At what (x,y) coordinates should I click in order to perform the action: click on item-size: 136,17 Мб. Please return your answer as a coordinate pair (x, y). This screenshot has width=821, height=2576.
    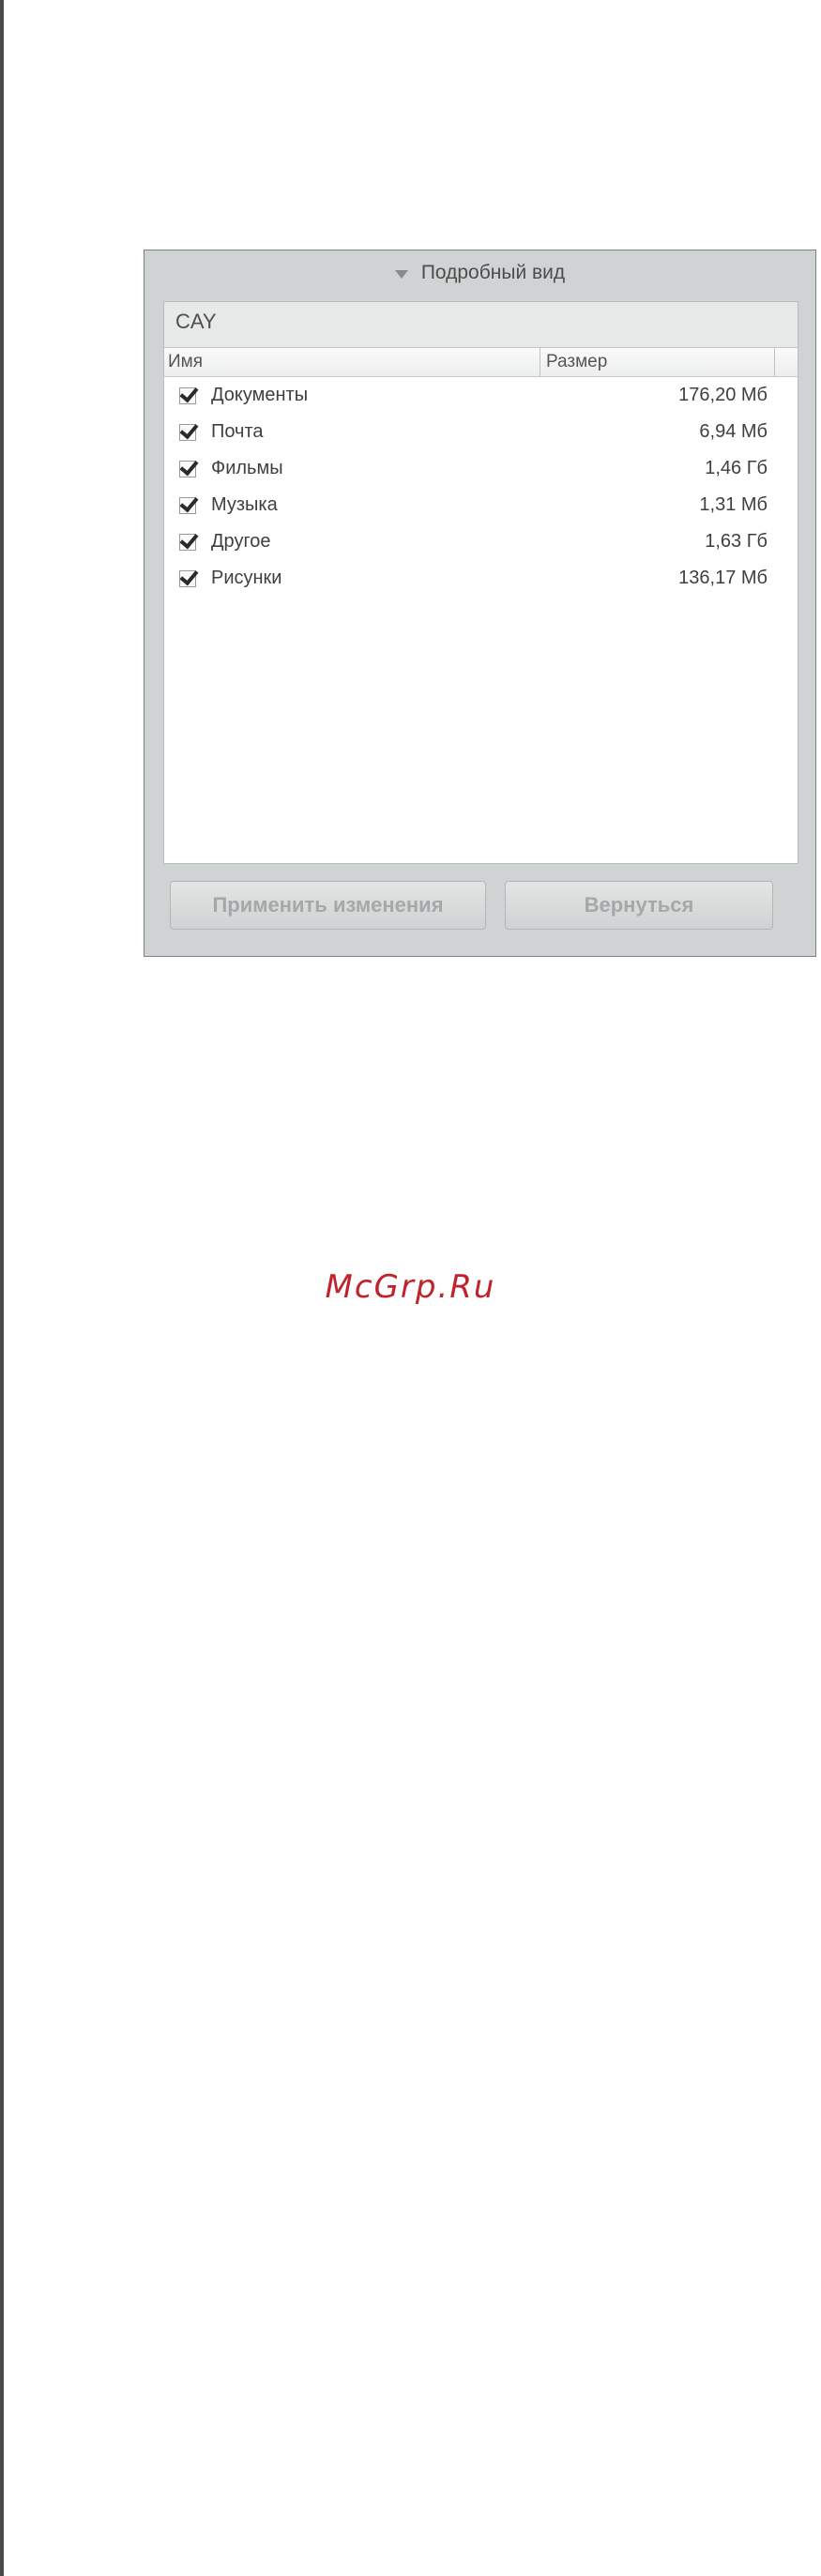
    Looking at the image, I should click on (723, 578).